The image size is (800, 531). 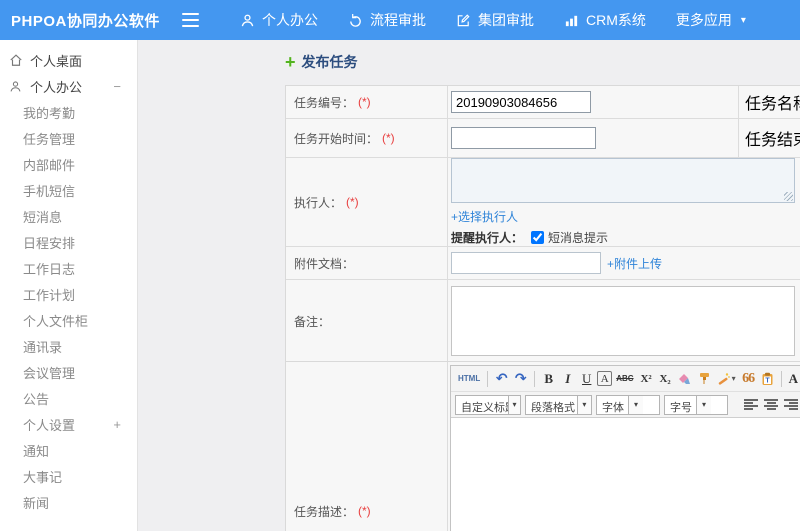 I want to click on sidebar-item-personal-office: 个人办公 −, so click(x=68, y=86).